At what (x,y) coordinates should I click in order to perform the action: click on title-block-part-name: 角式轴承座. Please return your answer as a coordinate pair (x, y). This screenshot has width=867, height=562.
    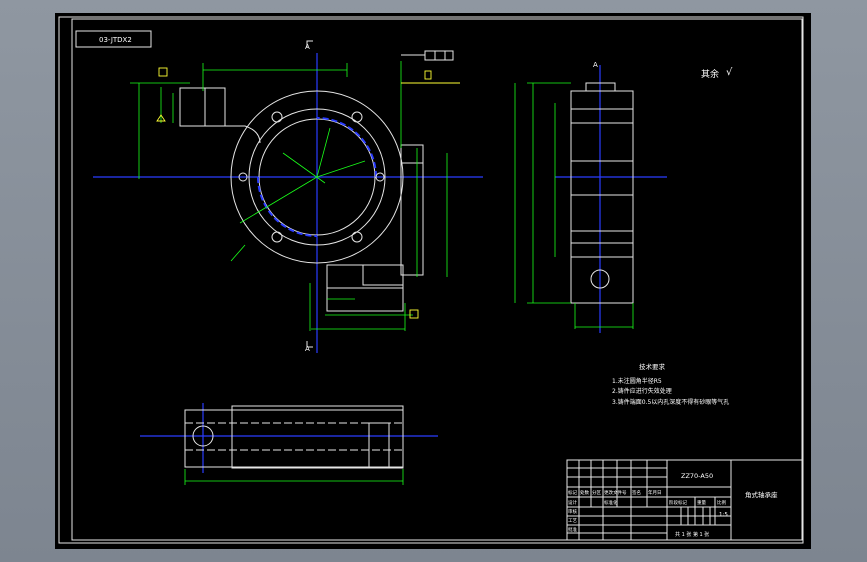
    Looking at the image, I should click on (761, 494).